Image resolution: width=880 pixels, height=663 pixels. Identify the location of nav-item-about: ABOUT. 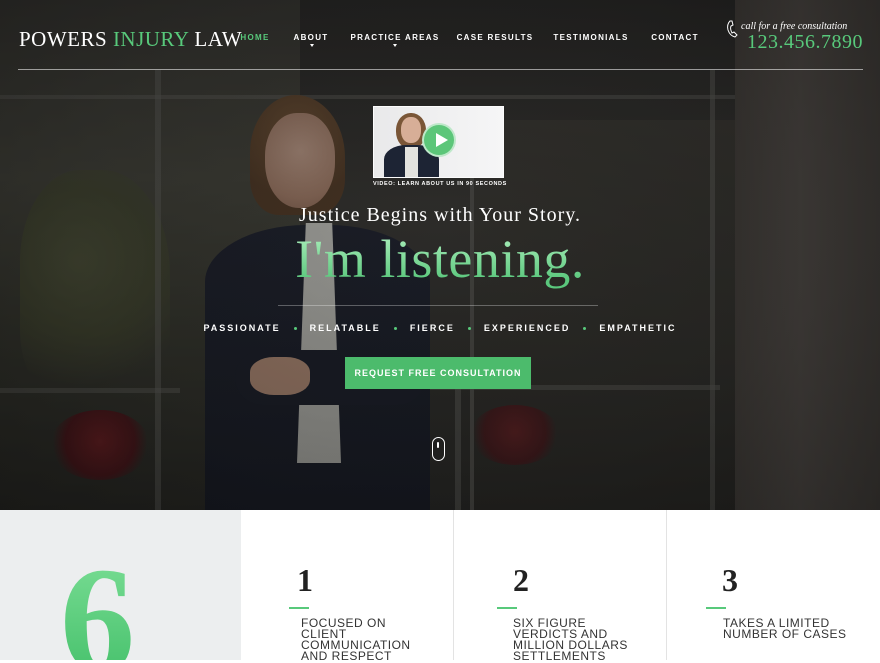
(311, 37).